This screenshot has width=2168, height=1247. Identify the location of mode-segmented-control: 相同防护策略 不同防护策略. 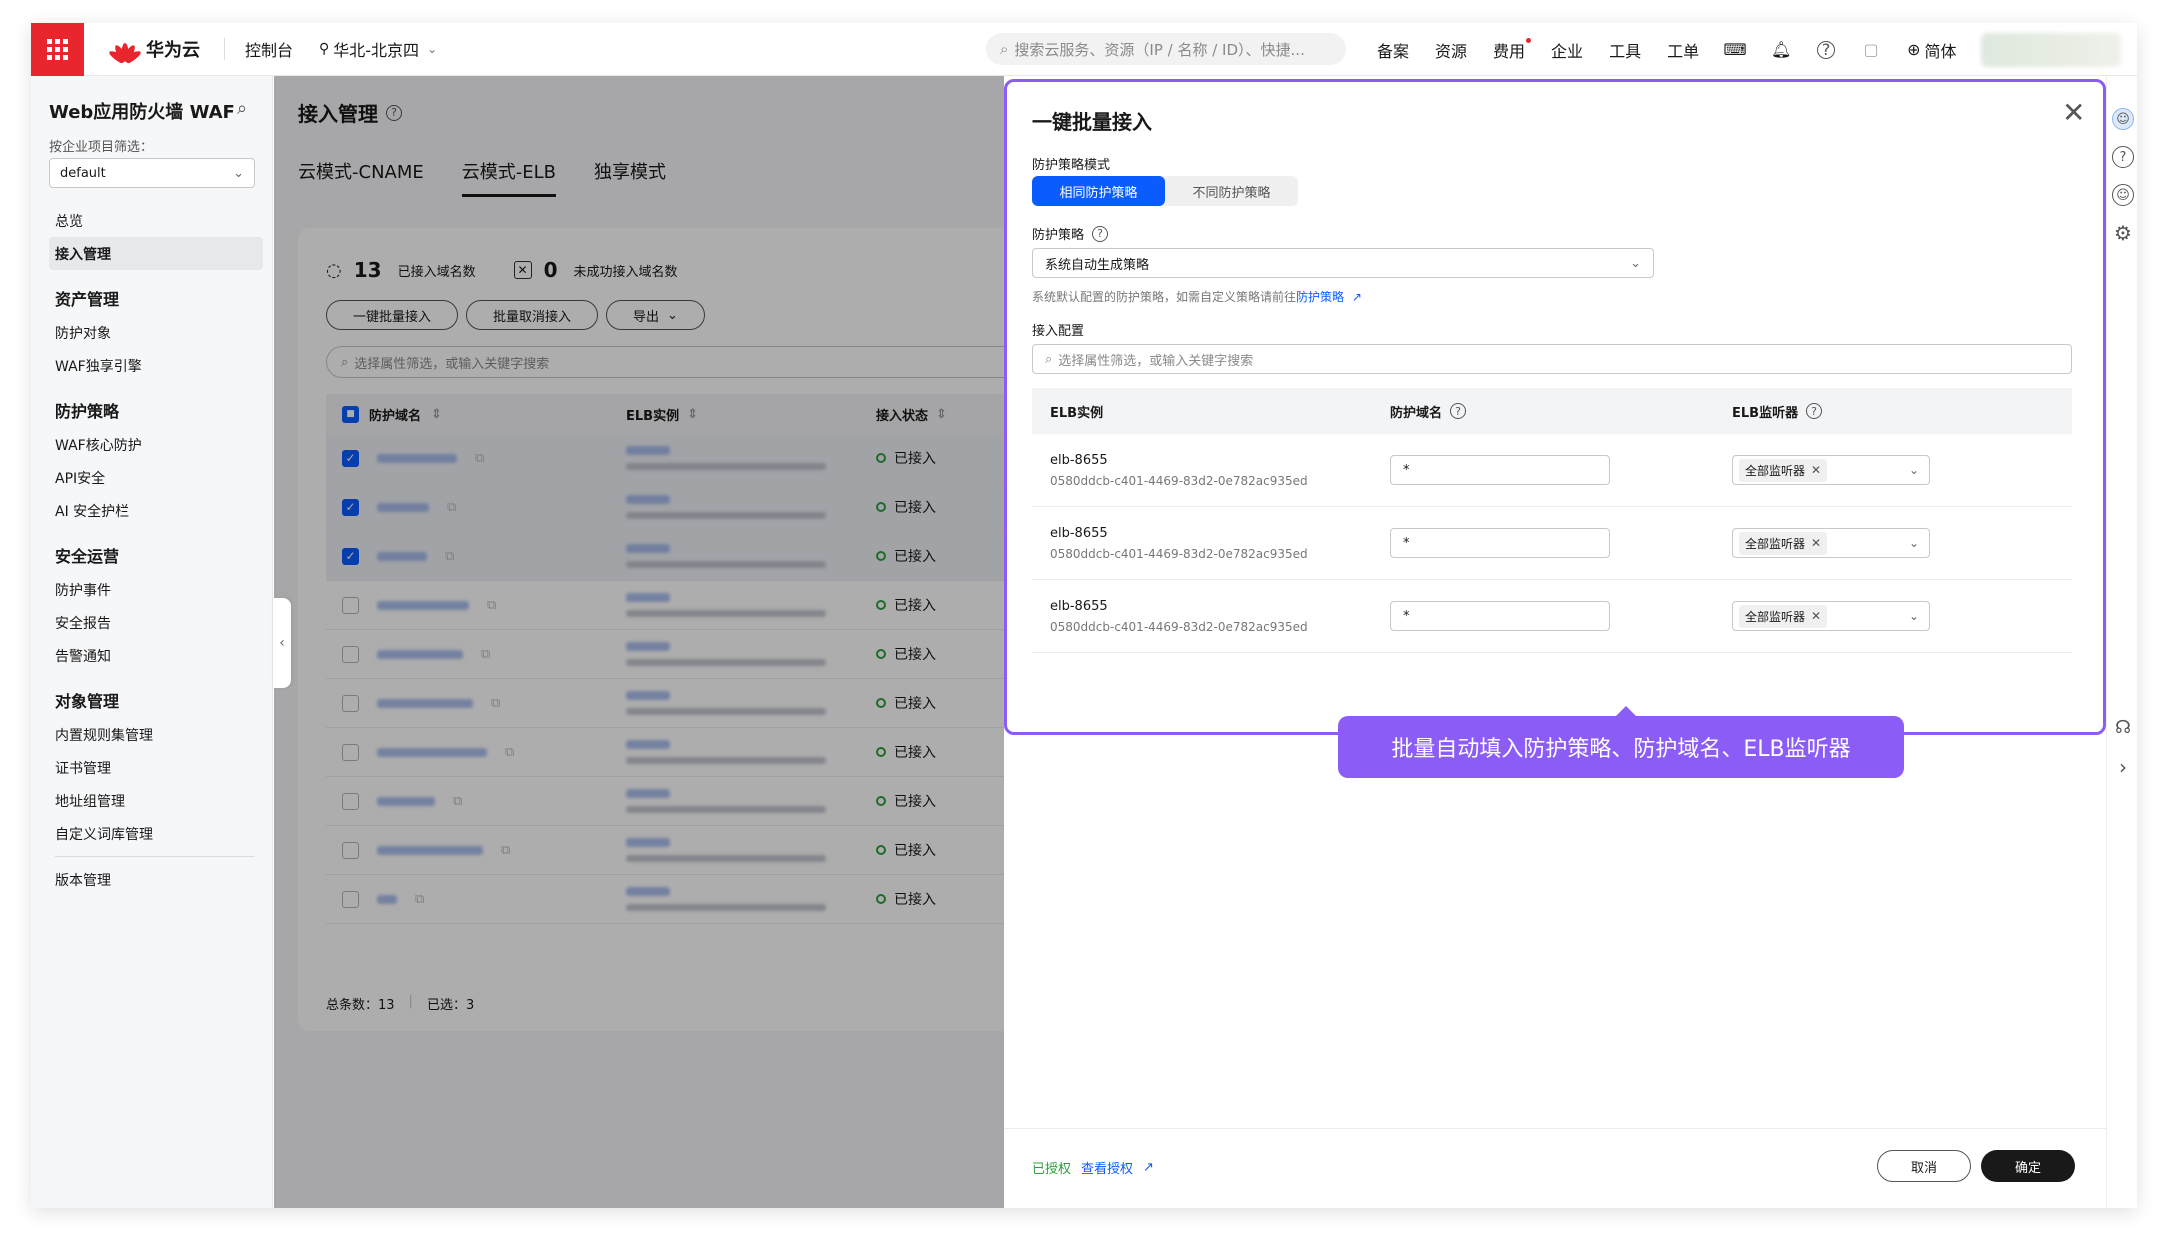
(1165, 191).